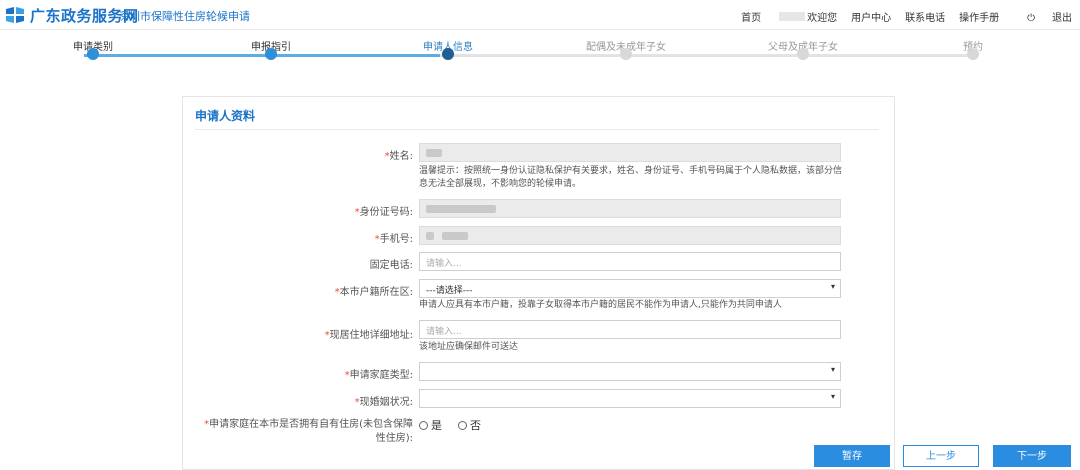  What do you see at coordinates (383, 212) in the screenshot?
I see `id-number-label: *身份证号码:` at bounding box center [383, 212].